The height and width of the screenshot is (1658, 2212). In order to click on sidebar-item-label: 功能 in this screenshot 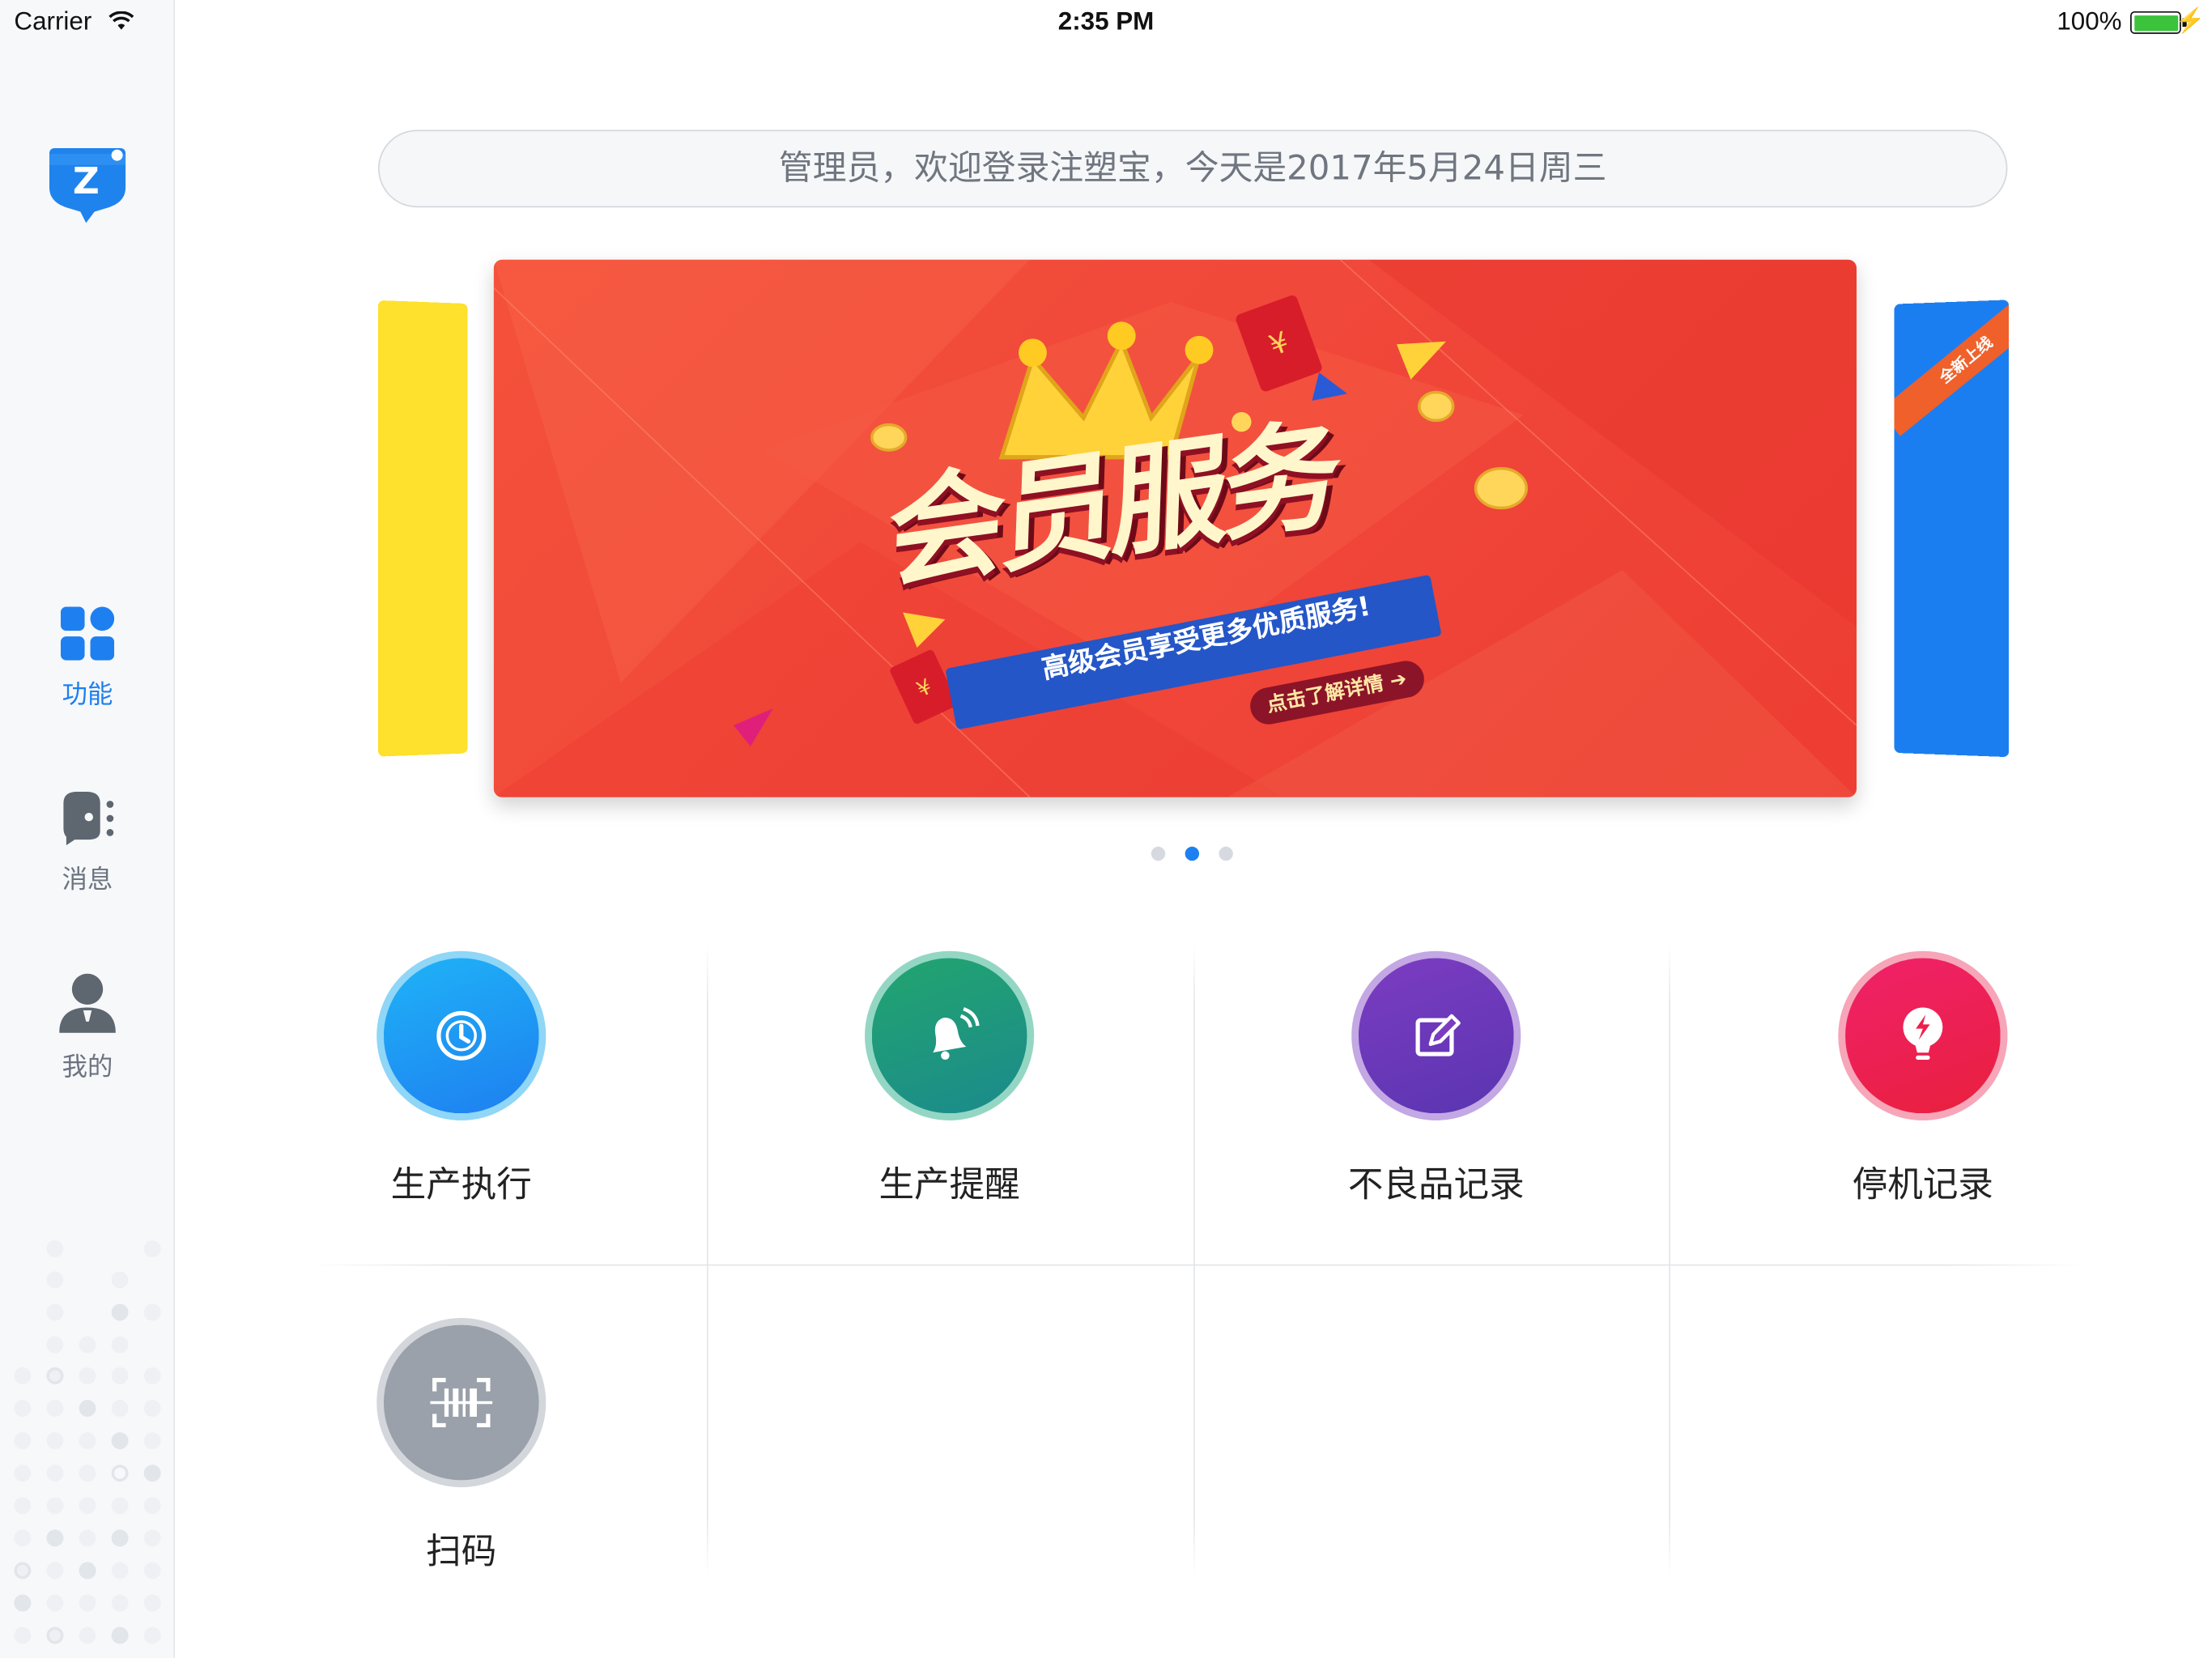, I will do `click(87, 695)`.